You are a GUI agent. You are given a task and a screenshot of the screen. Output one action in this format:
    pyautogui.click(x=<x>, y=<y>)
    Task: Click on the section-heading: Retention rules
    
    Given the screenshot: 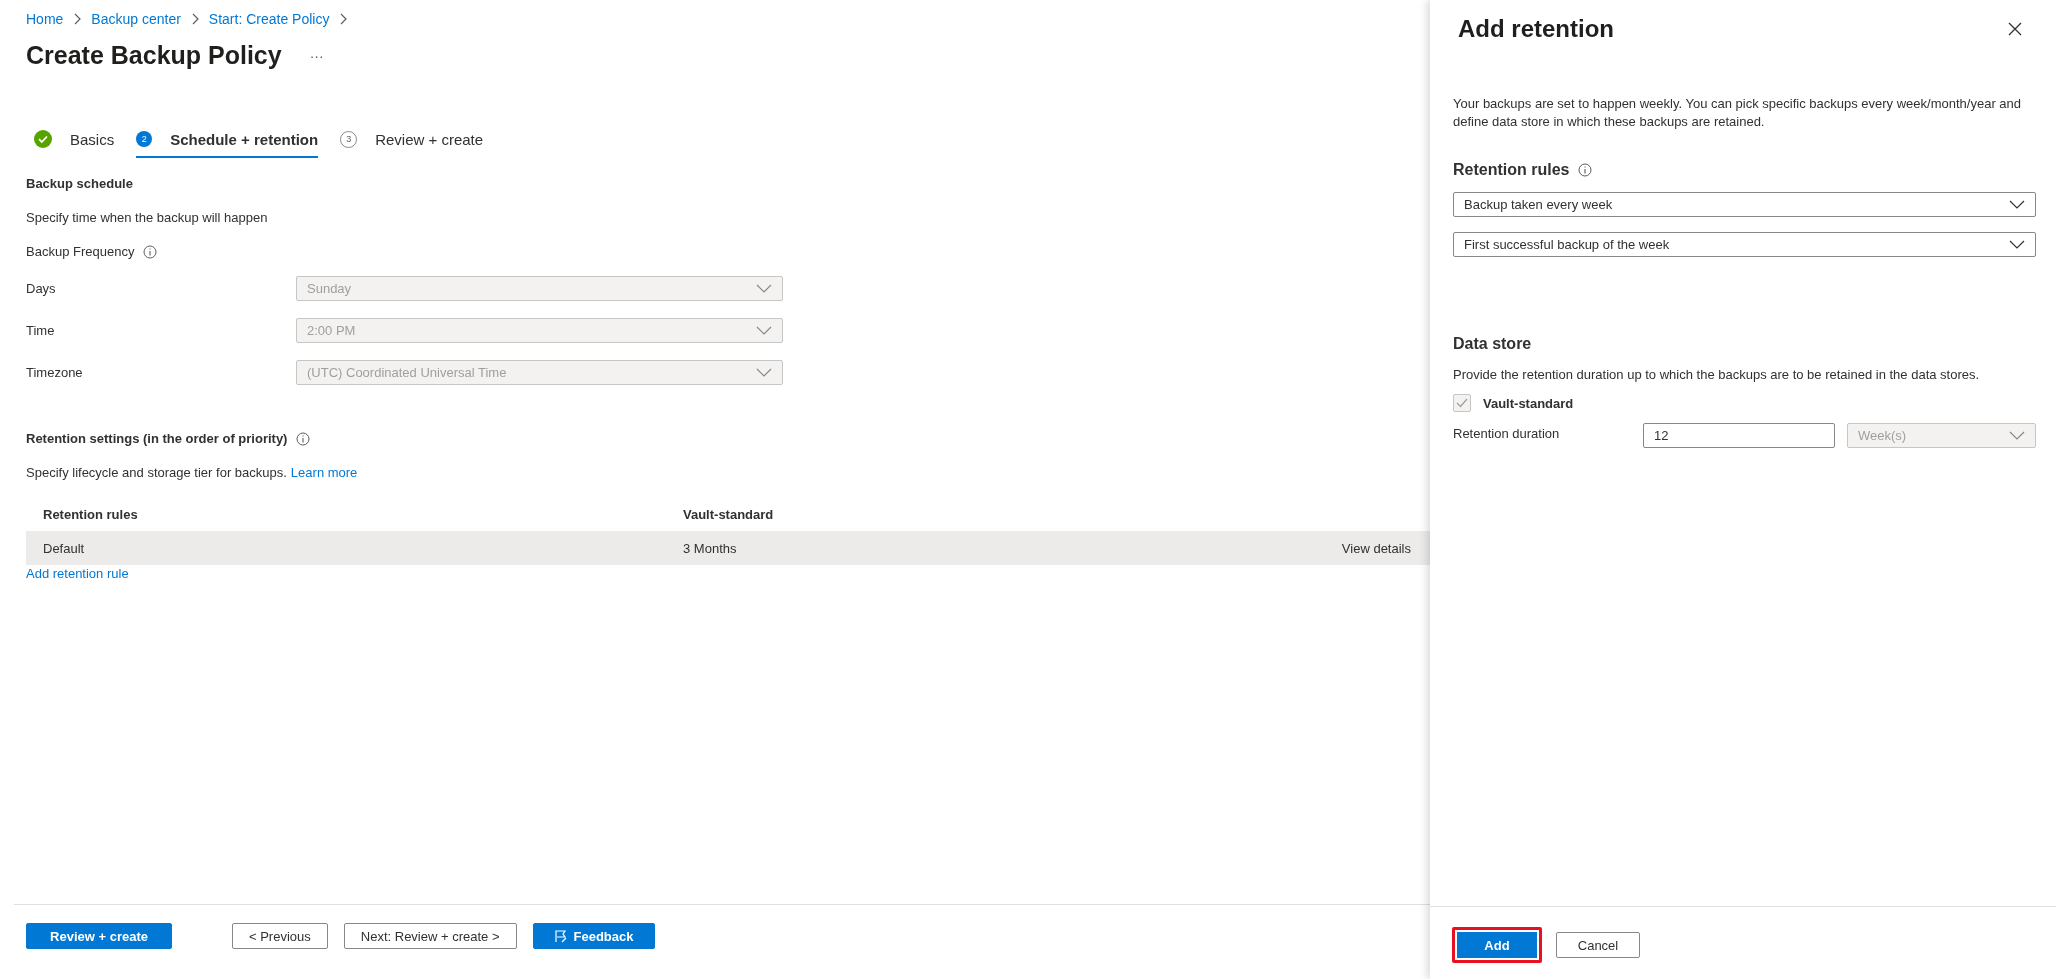 What is the action you would take?
    pyautogui.click(x=1511, y=170)
    